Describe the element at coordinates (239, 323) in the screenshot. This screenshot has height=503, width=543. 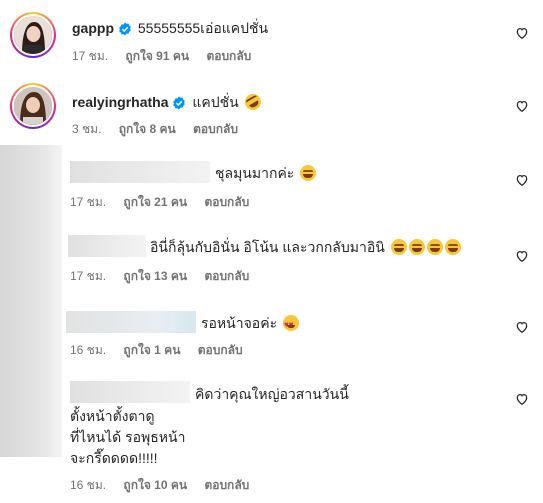
I see `comment-text: รอหน้าจอค่ะ` at that location.